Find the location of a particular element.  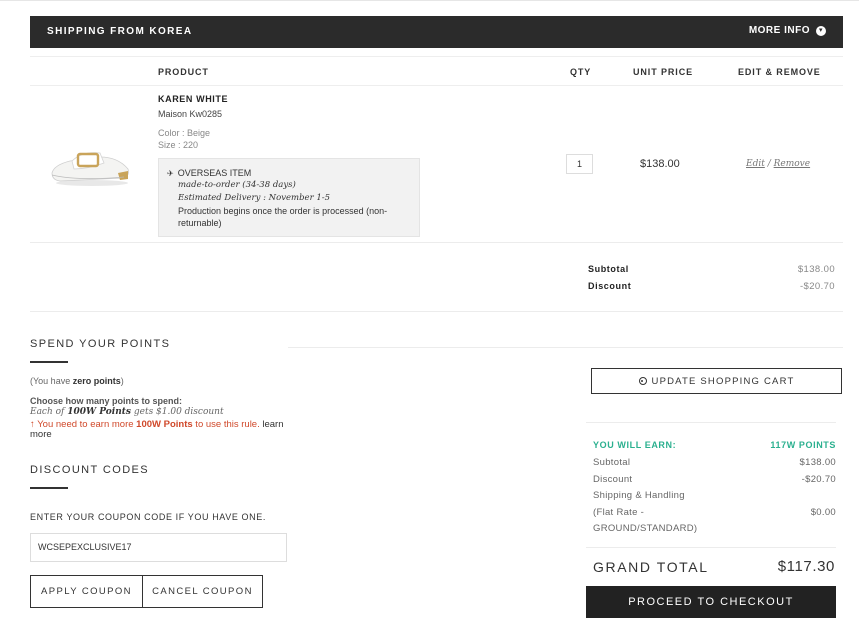

summary-discount-value: -$20.70 is located at coordinates (818, 479).